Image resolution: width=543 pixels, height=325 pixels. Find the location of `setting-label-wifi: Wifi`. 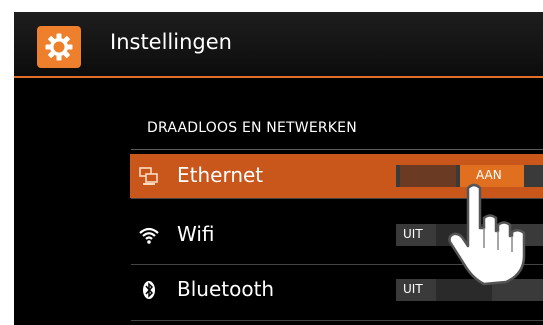

setting-label-wifi: Wifi is located at coordinates (196, 234).